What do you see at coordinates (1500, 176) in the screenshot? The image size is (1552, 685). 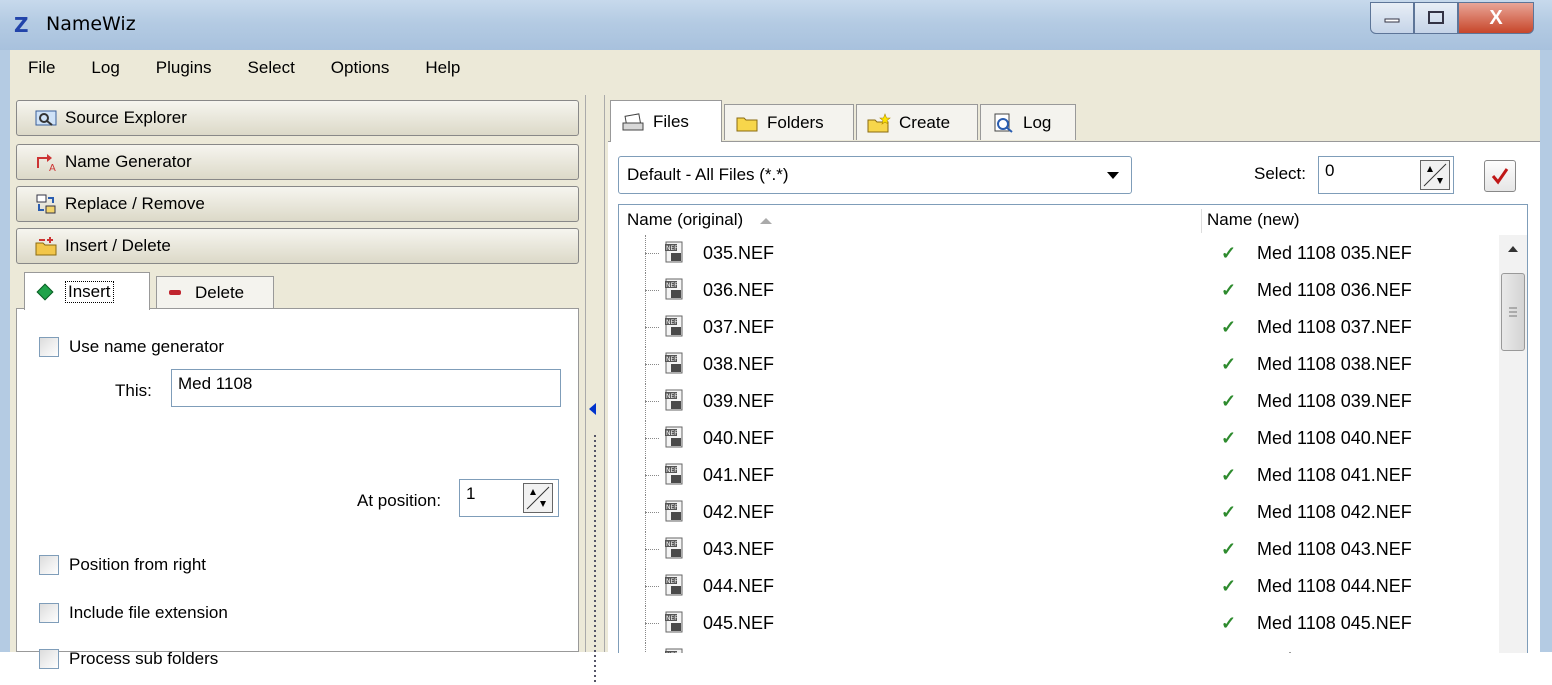 I see `apply-selection-button` at bounding box center [1500, 176].